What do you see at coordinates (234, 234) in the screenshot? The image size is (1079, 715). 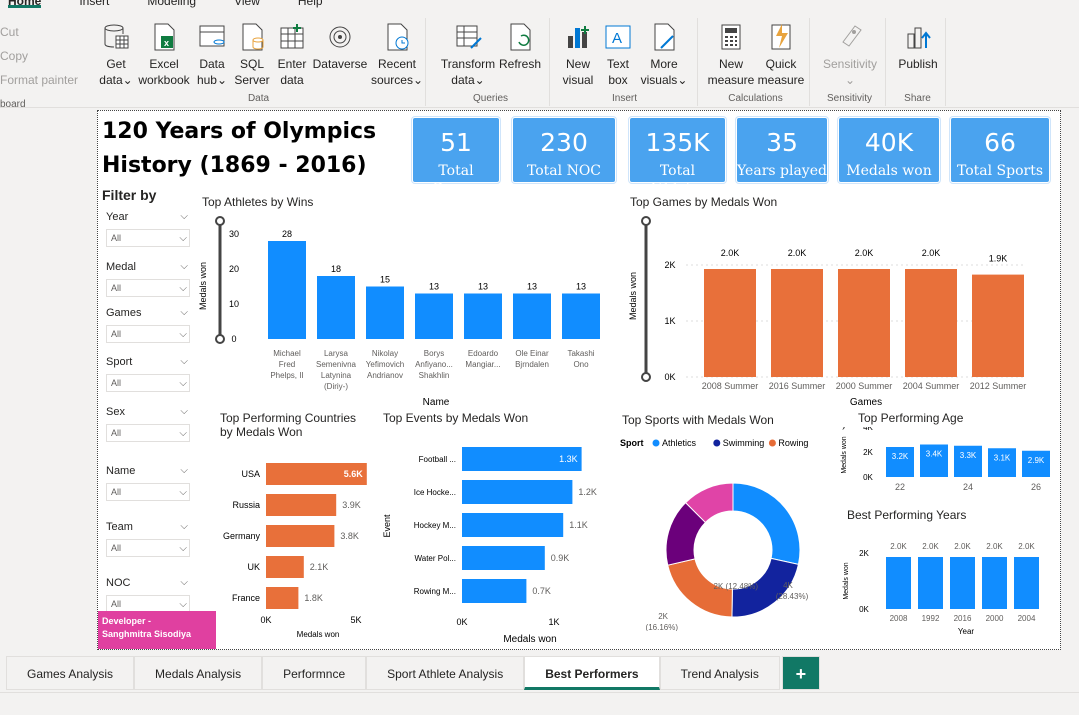 I see `y-tick-label: 30` at bounding box center [234, 234].